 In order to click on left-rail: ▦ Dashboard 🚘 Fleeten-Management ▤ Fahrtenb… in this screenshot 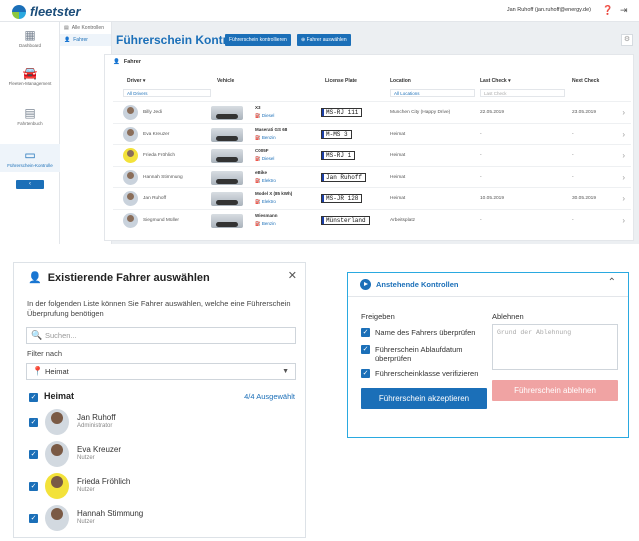, I will do `click(30, 133)`.